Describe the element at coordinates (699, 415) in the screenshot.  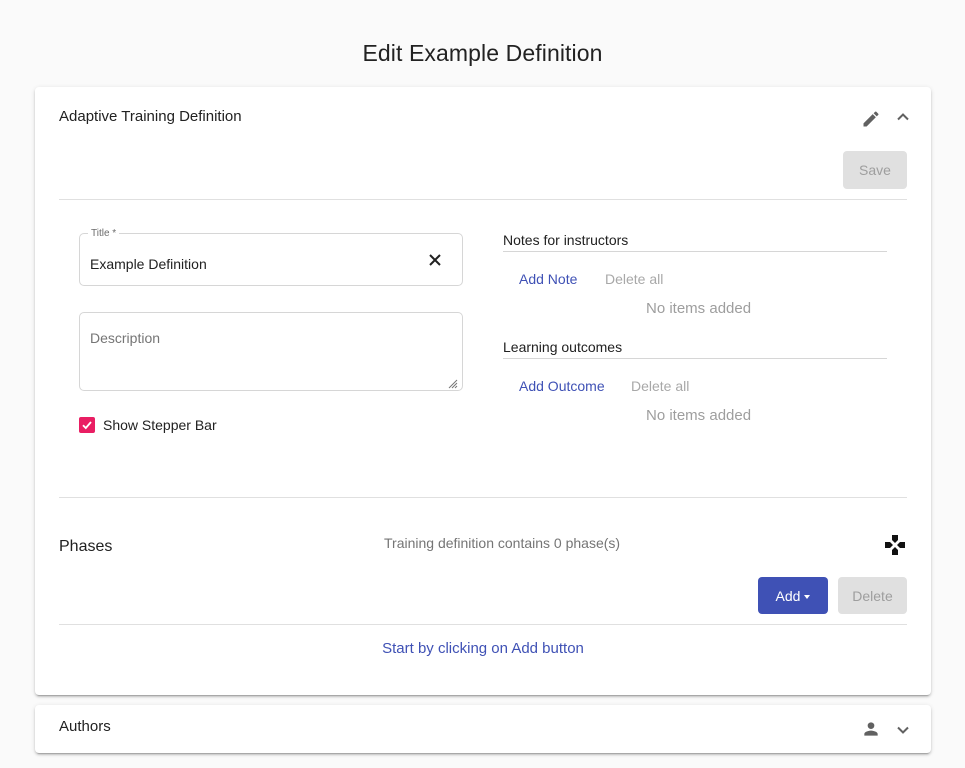
I see `outcomes-empty-message: No items added` at that location.